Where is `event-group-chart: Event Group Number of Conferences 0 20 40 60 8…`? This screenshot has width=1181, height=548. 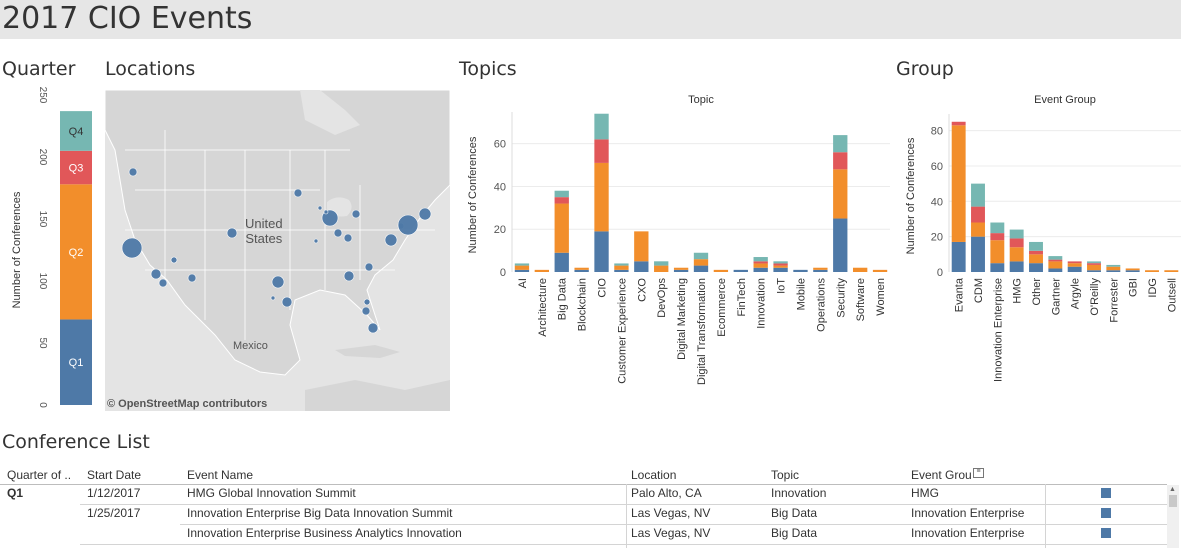
event-group-chart: Event Group Number of Conferences 0 20 40 60 8… is located at coordinates (1038, 248).